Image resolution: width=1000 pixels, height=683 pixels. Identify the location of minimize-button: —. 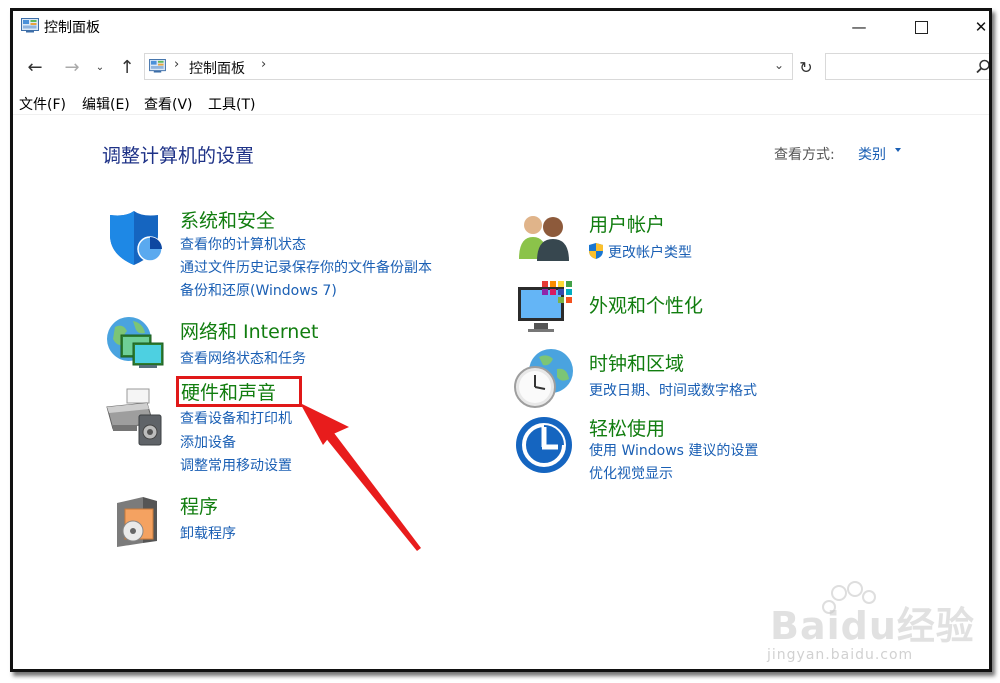
(859, 27).